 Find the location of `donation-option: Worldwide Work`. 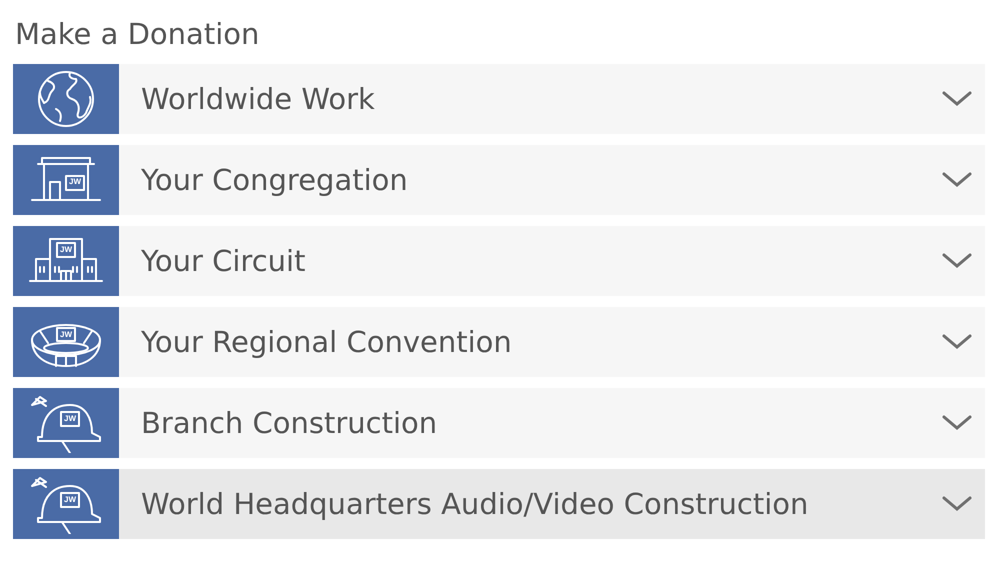

donation-option: Worldwide Work is located at coordinates (499, 99).